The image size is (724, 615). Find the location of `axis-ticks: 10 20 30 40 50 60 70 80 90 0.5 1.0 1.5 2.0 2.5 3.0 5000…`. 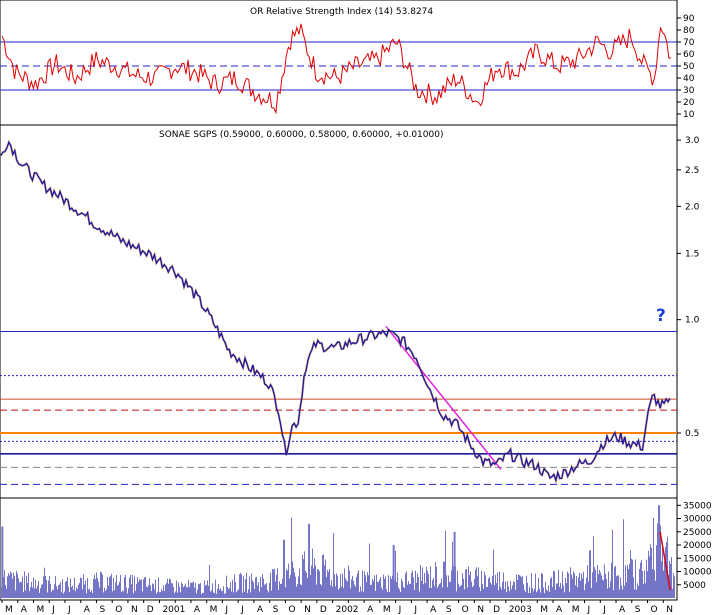

axis-ticks: 10 20 30 40 50 60 70 80 90 0.5 1.0 1.5 2.0 2.5 3.0 5000… is located at coordinates (694, 302).